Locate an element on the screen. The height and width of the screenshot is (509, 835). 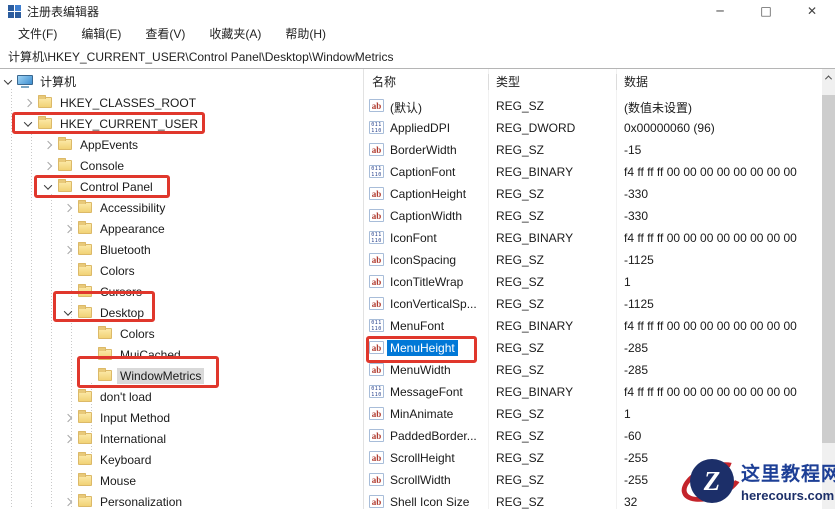
close-button: ✕ is located at coordinates (812, 11).